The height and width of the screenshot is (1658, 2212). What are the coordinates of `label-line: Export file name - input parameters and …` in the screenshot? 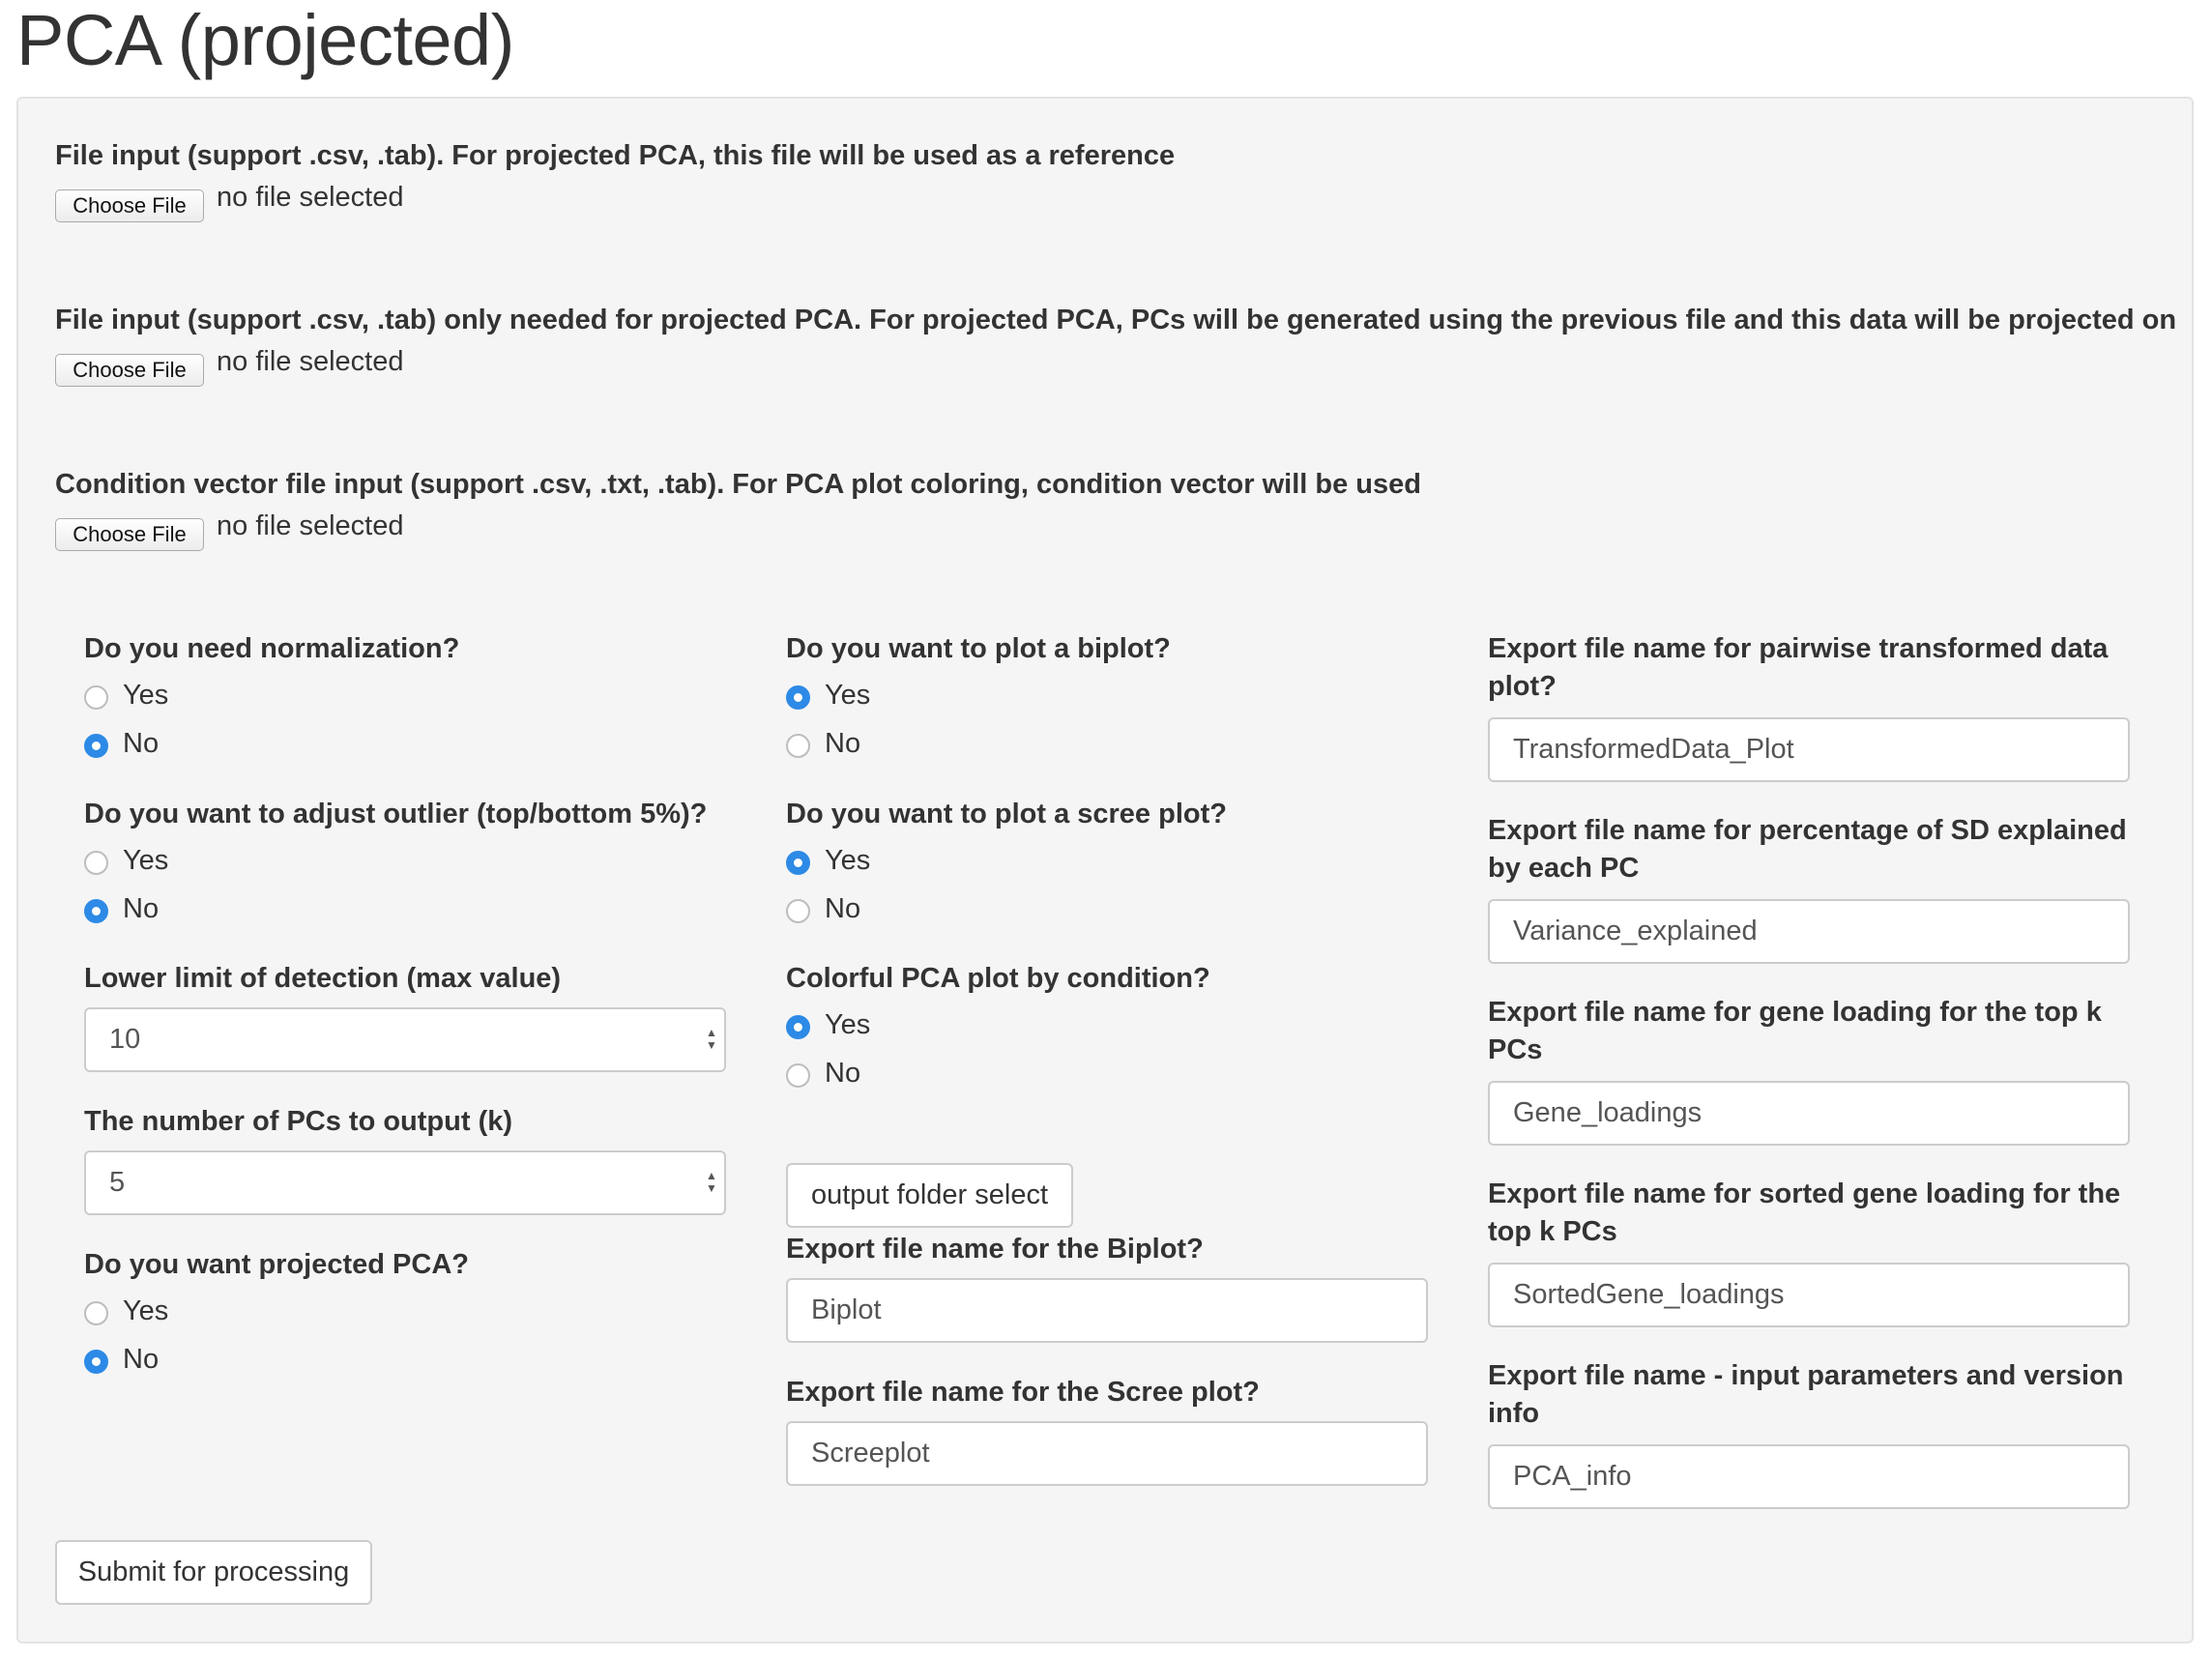 It's located at (1806, 1375).